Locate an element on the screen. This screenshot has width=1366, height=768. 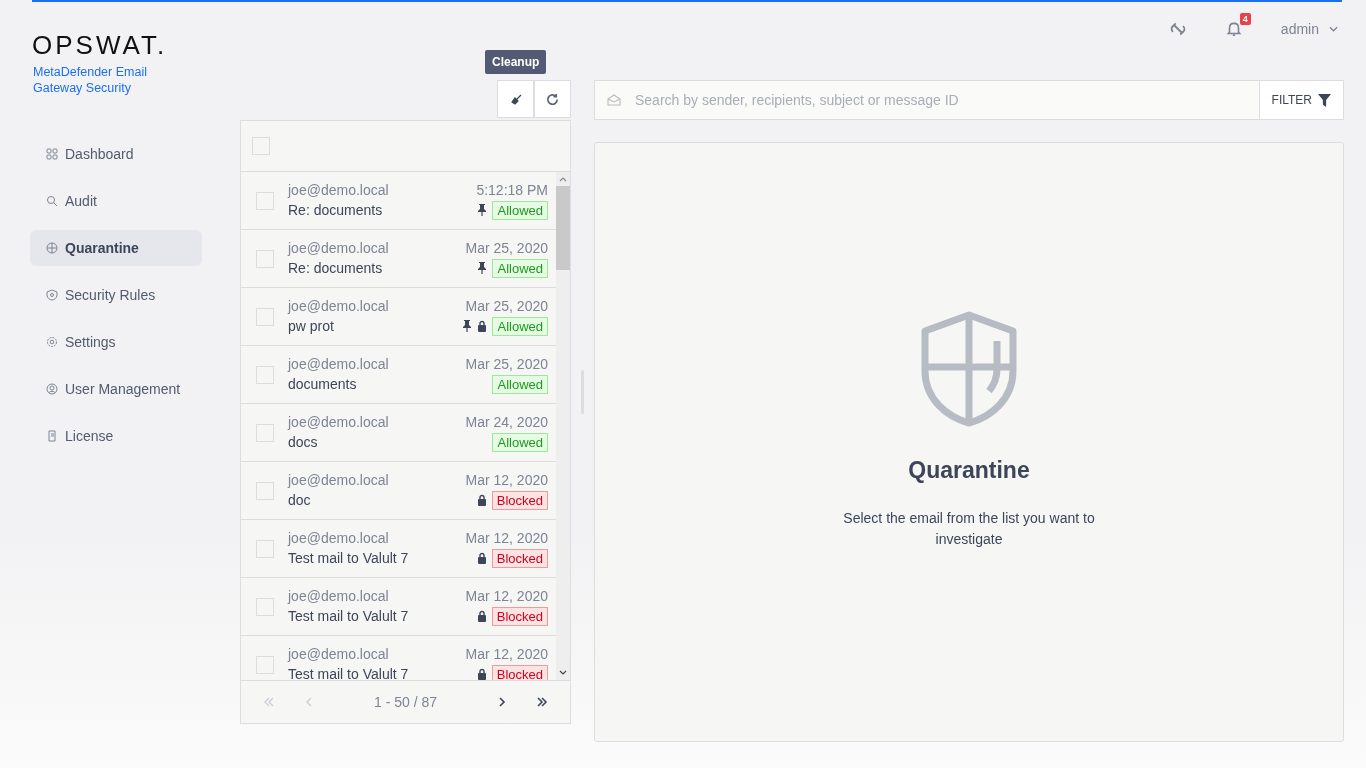
user-icon is located at coordinates (52, 389).